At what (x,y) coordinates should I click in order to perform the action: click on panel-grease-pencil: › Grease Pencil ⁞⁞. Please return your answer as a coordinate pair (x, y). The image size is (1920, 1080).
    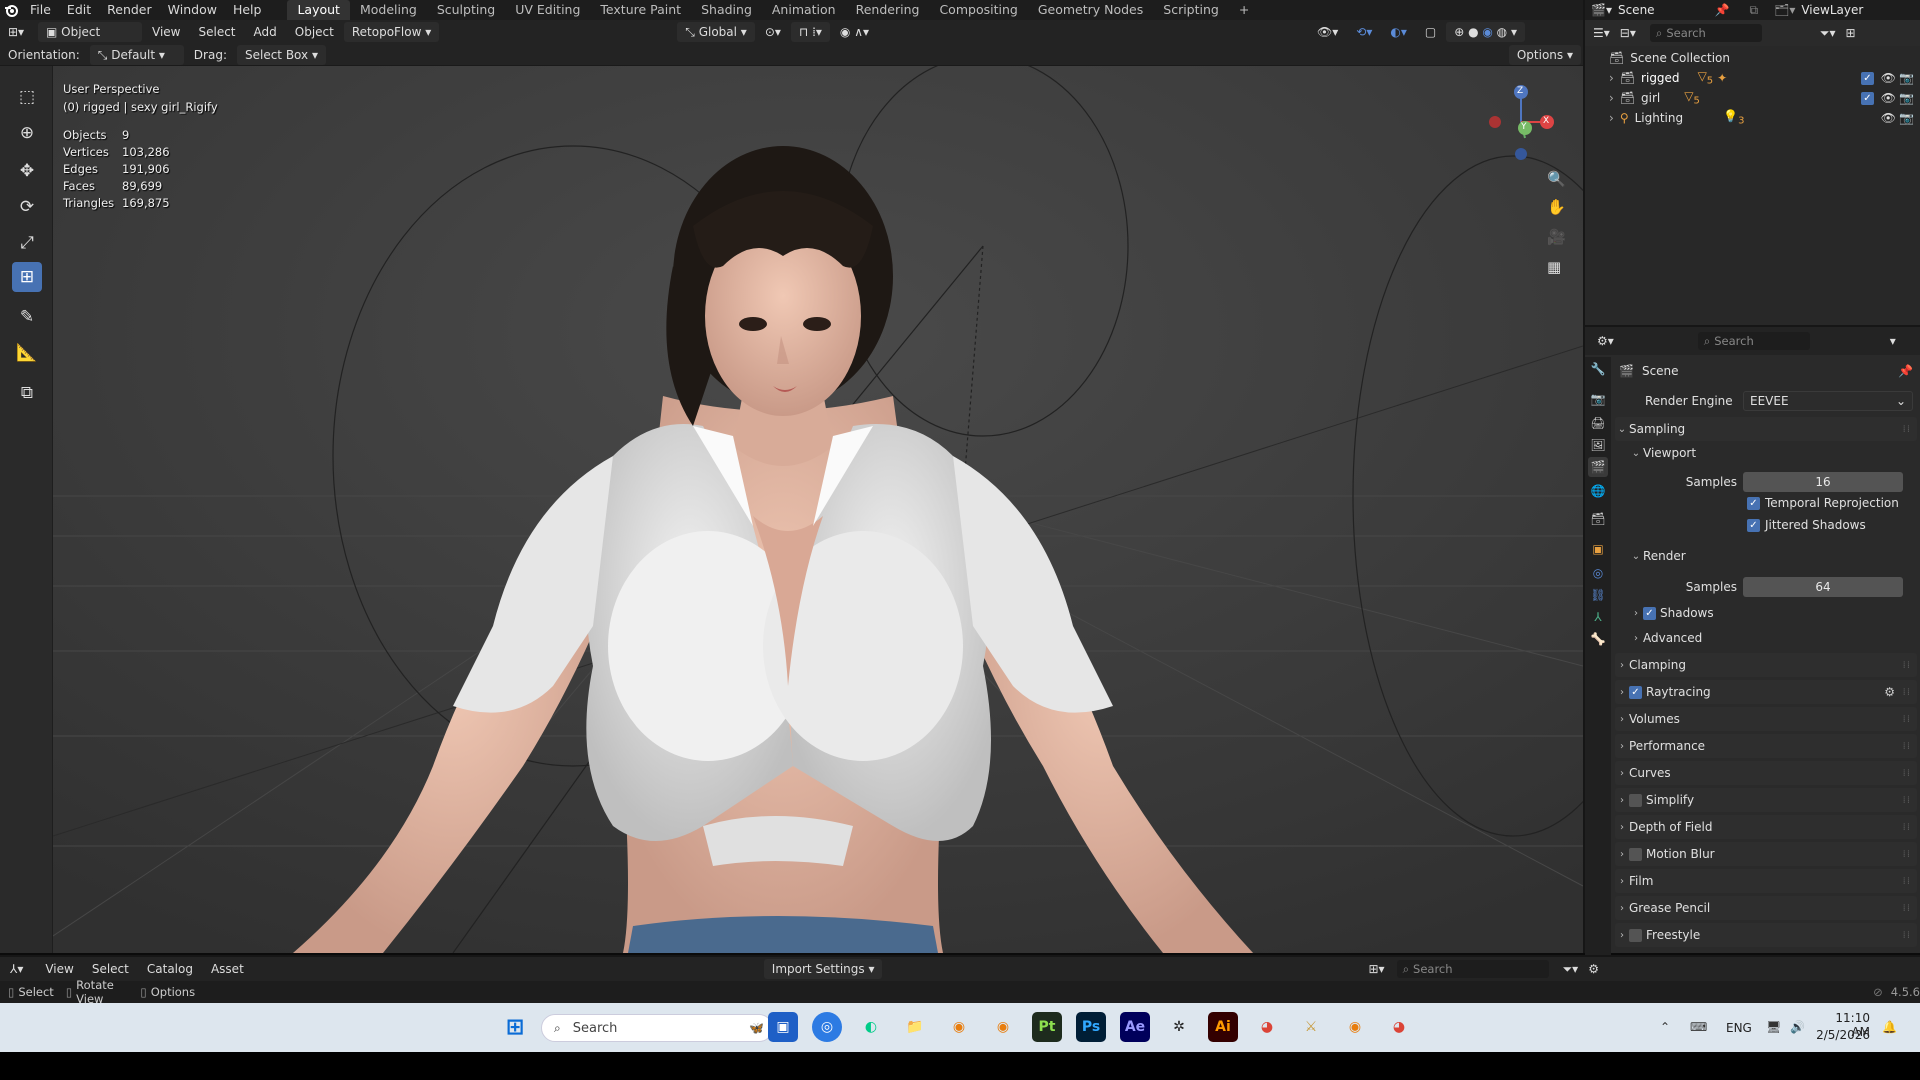
    Looking at the image, I should click on (1766, 908).